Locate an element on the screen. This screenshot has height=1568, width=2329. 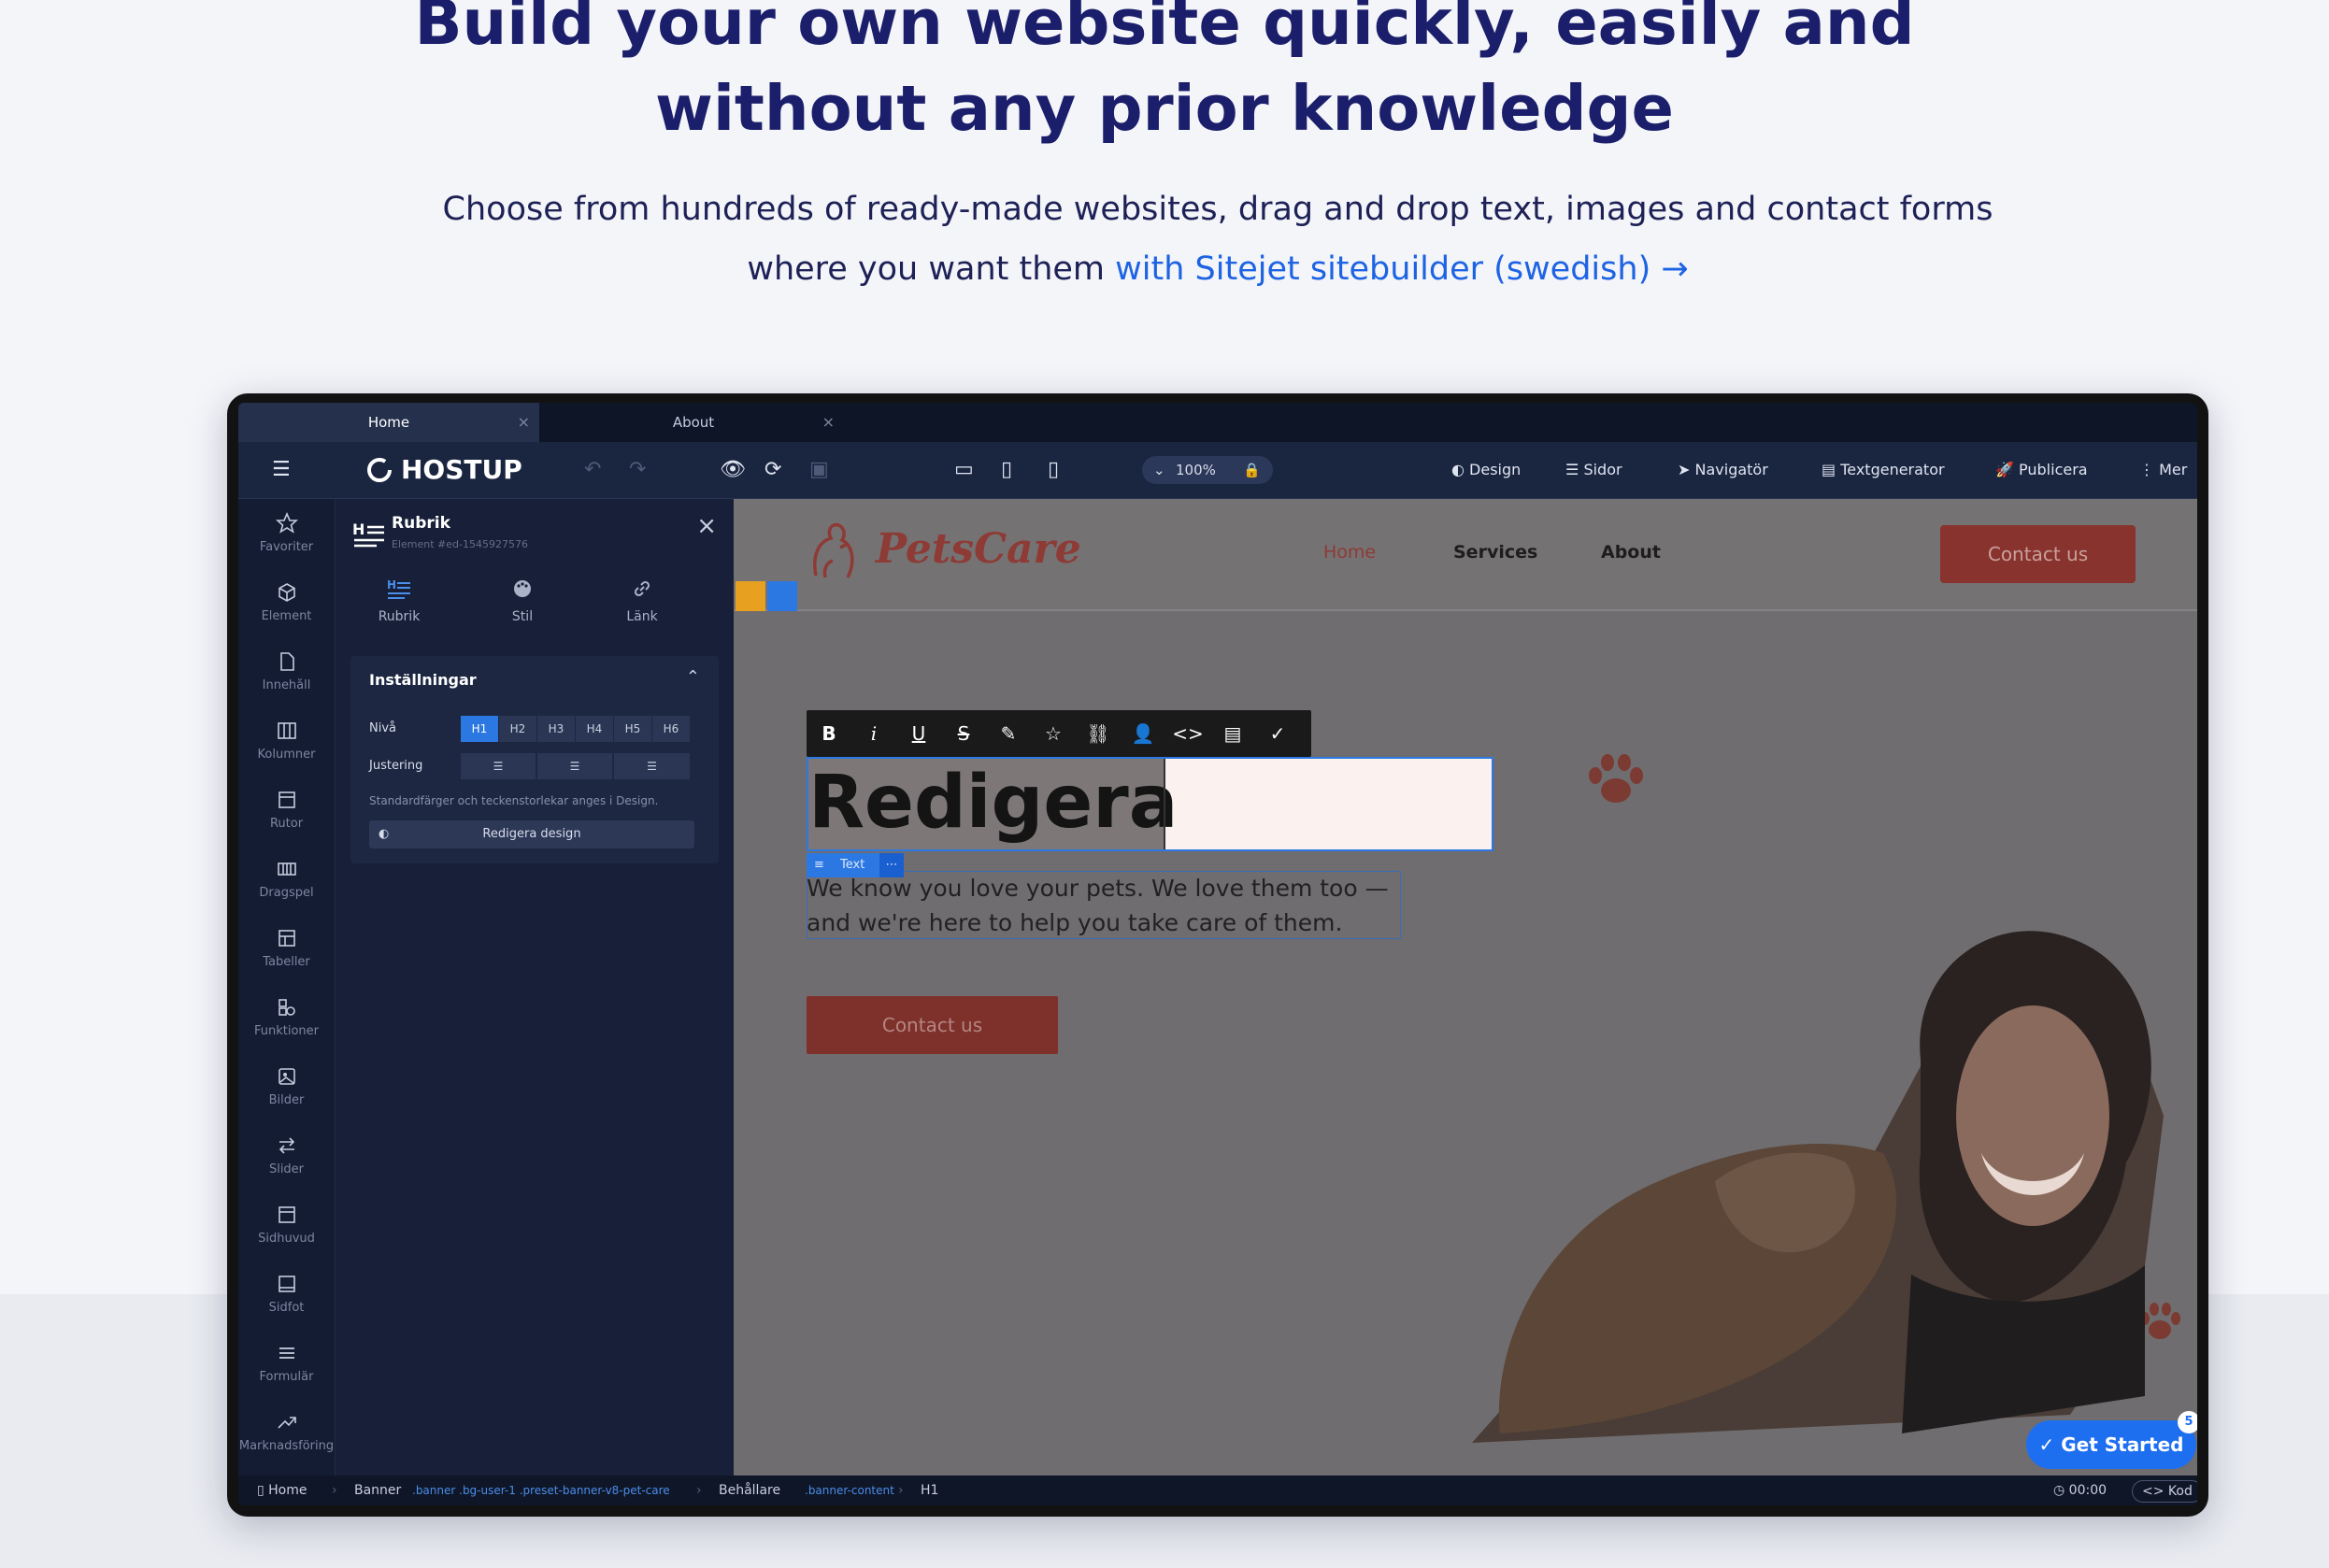
site-contact-button: Contact us is located at coordinates (2038, 554).